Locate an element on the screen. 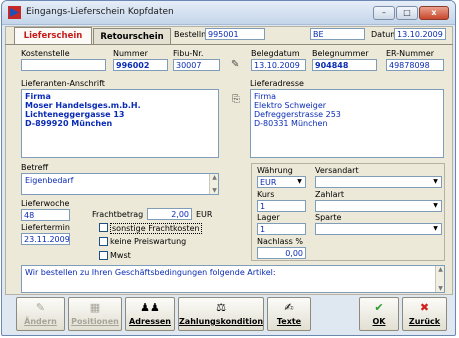 The image size is (459, 338). copy-address-icon: ⎘ is located at coordinates (236, 99).